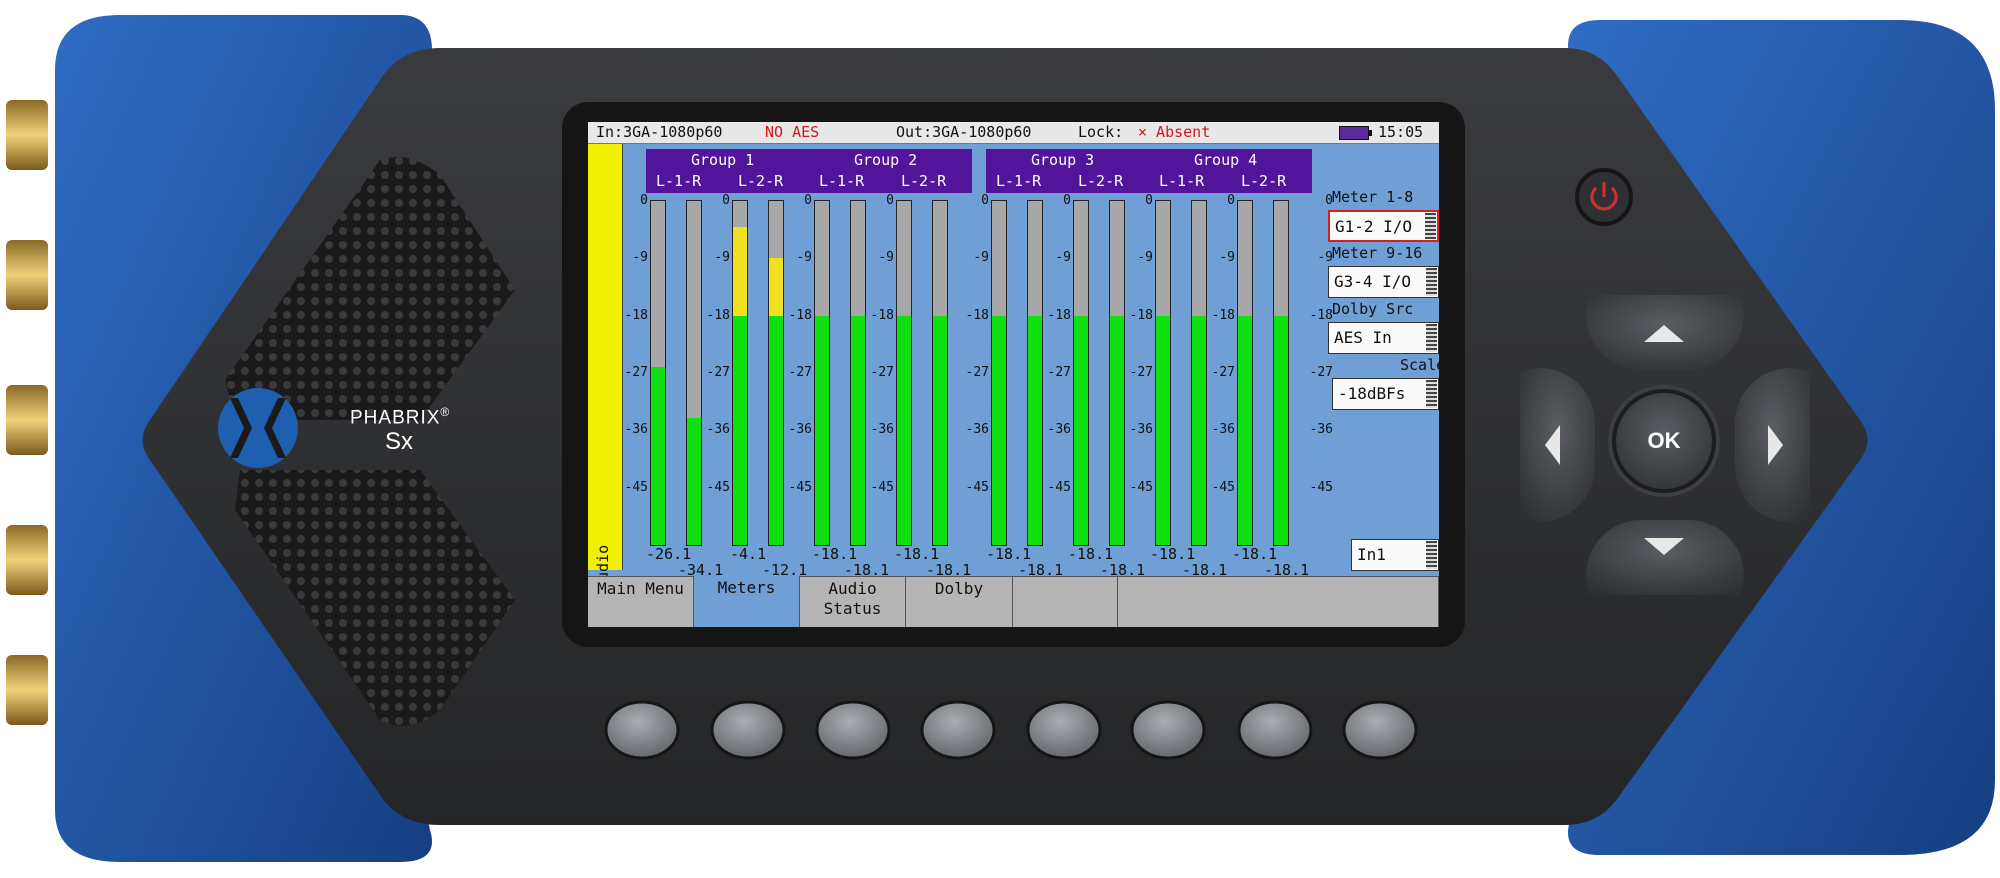 The width and height of the screenshot is (2000, 878). I want to click on aes-status: NO AES, so click(792, 132).